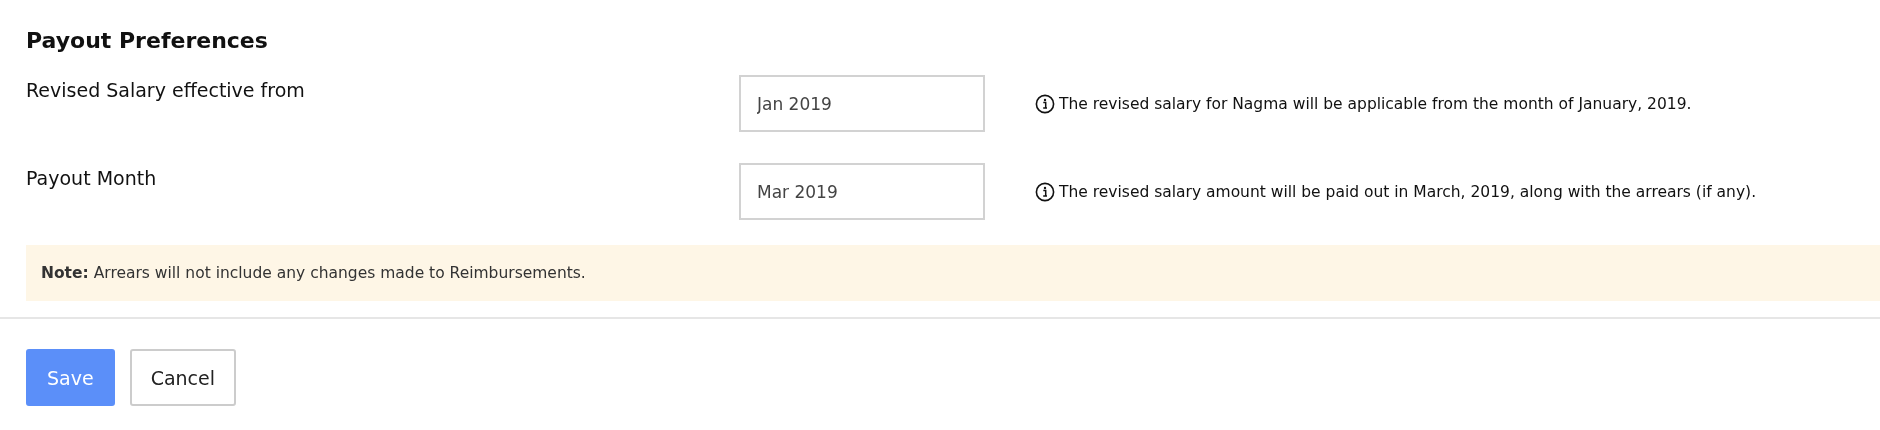 The width and height of the screenshot is (1880, 430). I want to click on help-text: The revised salary for Nagma will be applicable from the month of January, 2019., so click(1375, 104).